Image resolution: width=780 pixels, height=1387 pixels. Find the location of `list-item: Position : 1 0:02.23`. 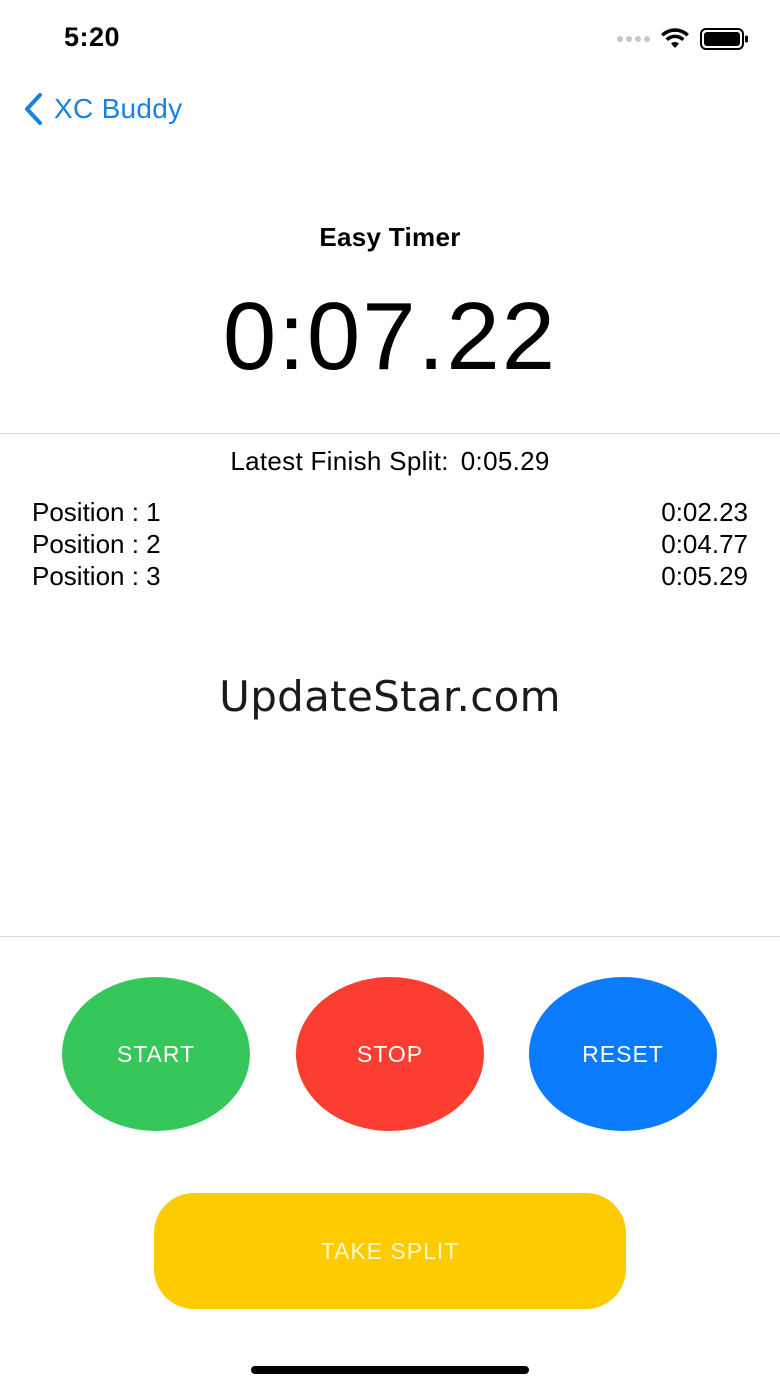

list-item: Position : 1 0:02.23 is located at coordinates (390, 512).